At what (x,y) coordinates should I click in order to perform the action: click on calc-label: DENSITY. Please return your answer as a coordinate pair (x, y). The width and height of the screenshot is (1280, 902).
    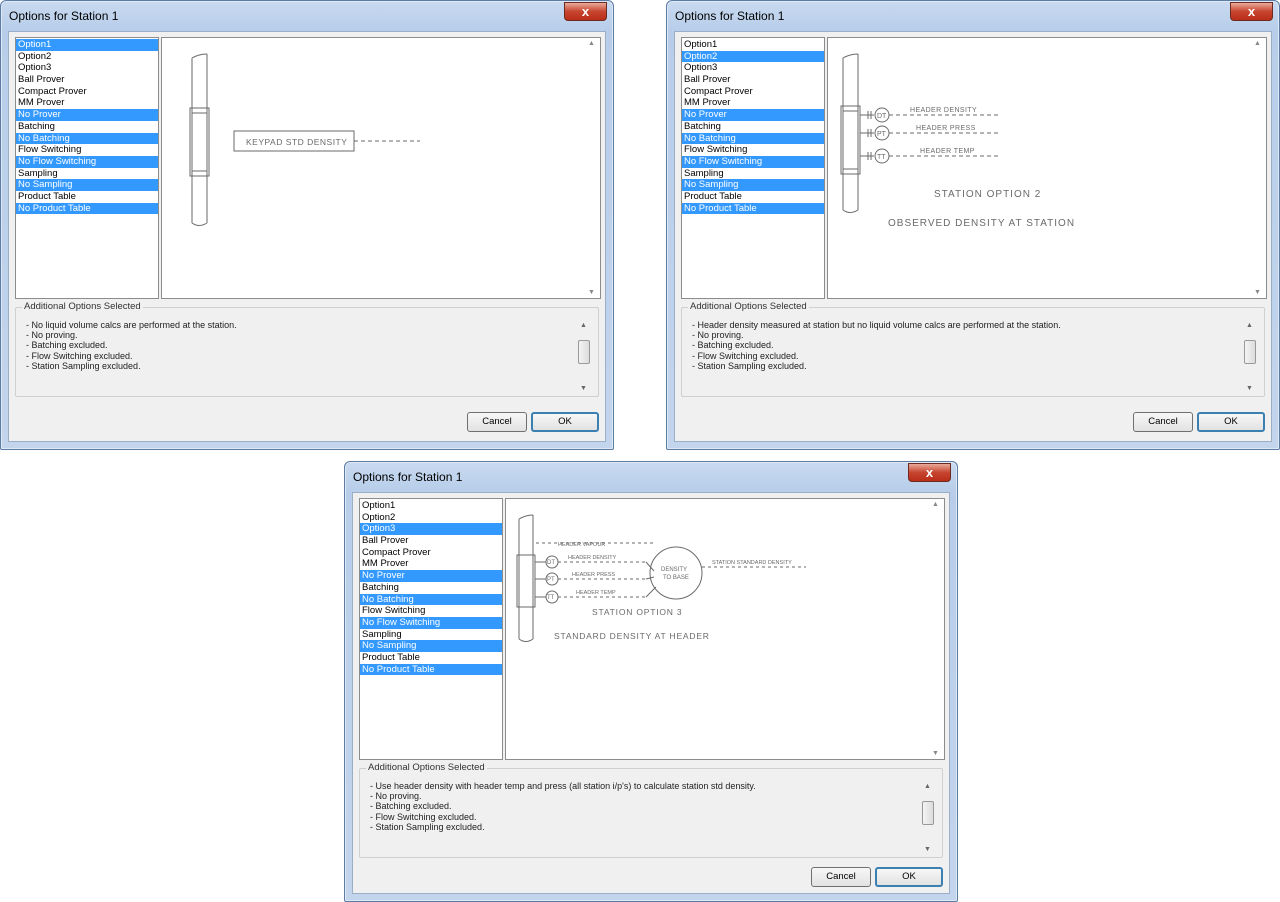
    Looking at the image, I should click on (674, 570).